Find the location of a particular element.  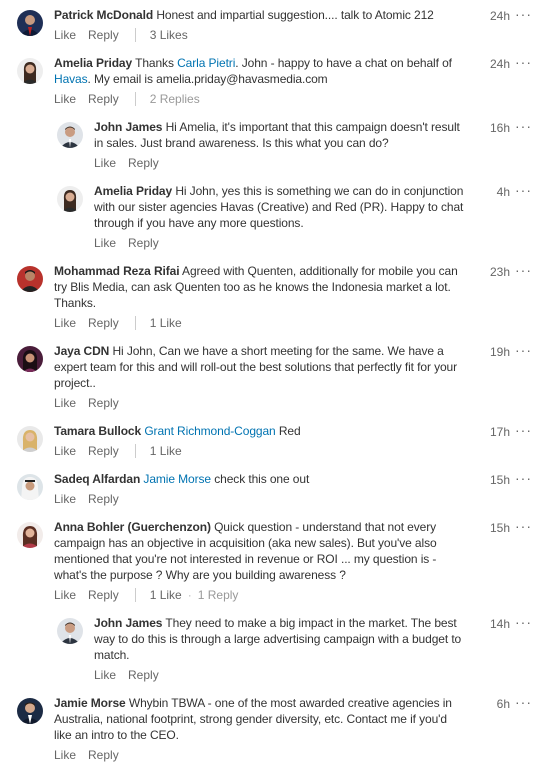

replies-count: 2 Replies is located at coordinates (175, 99).